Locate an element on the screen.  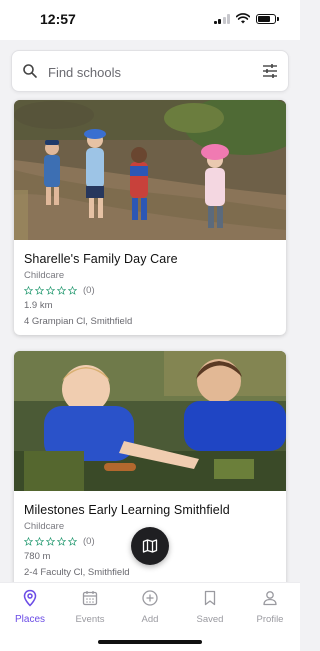
cellular-signal-icon is located at coordinates (221, 18).